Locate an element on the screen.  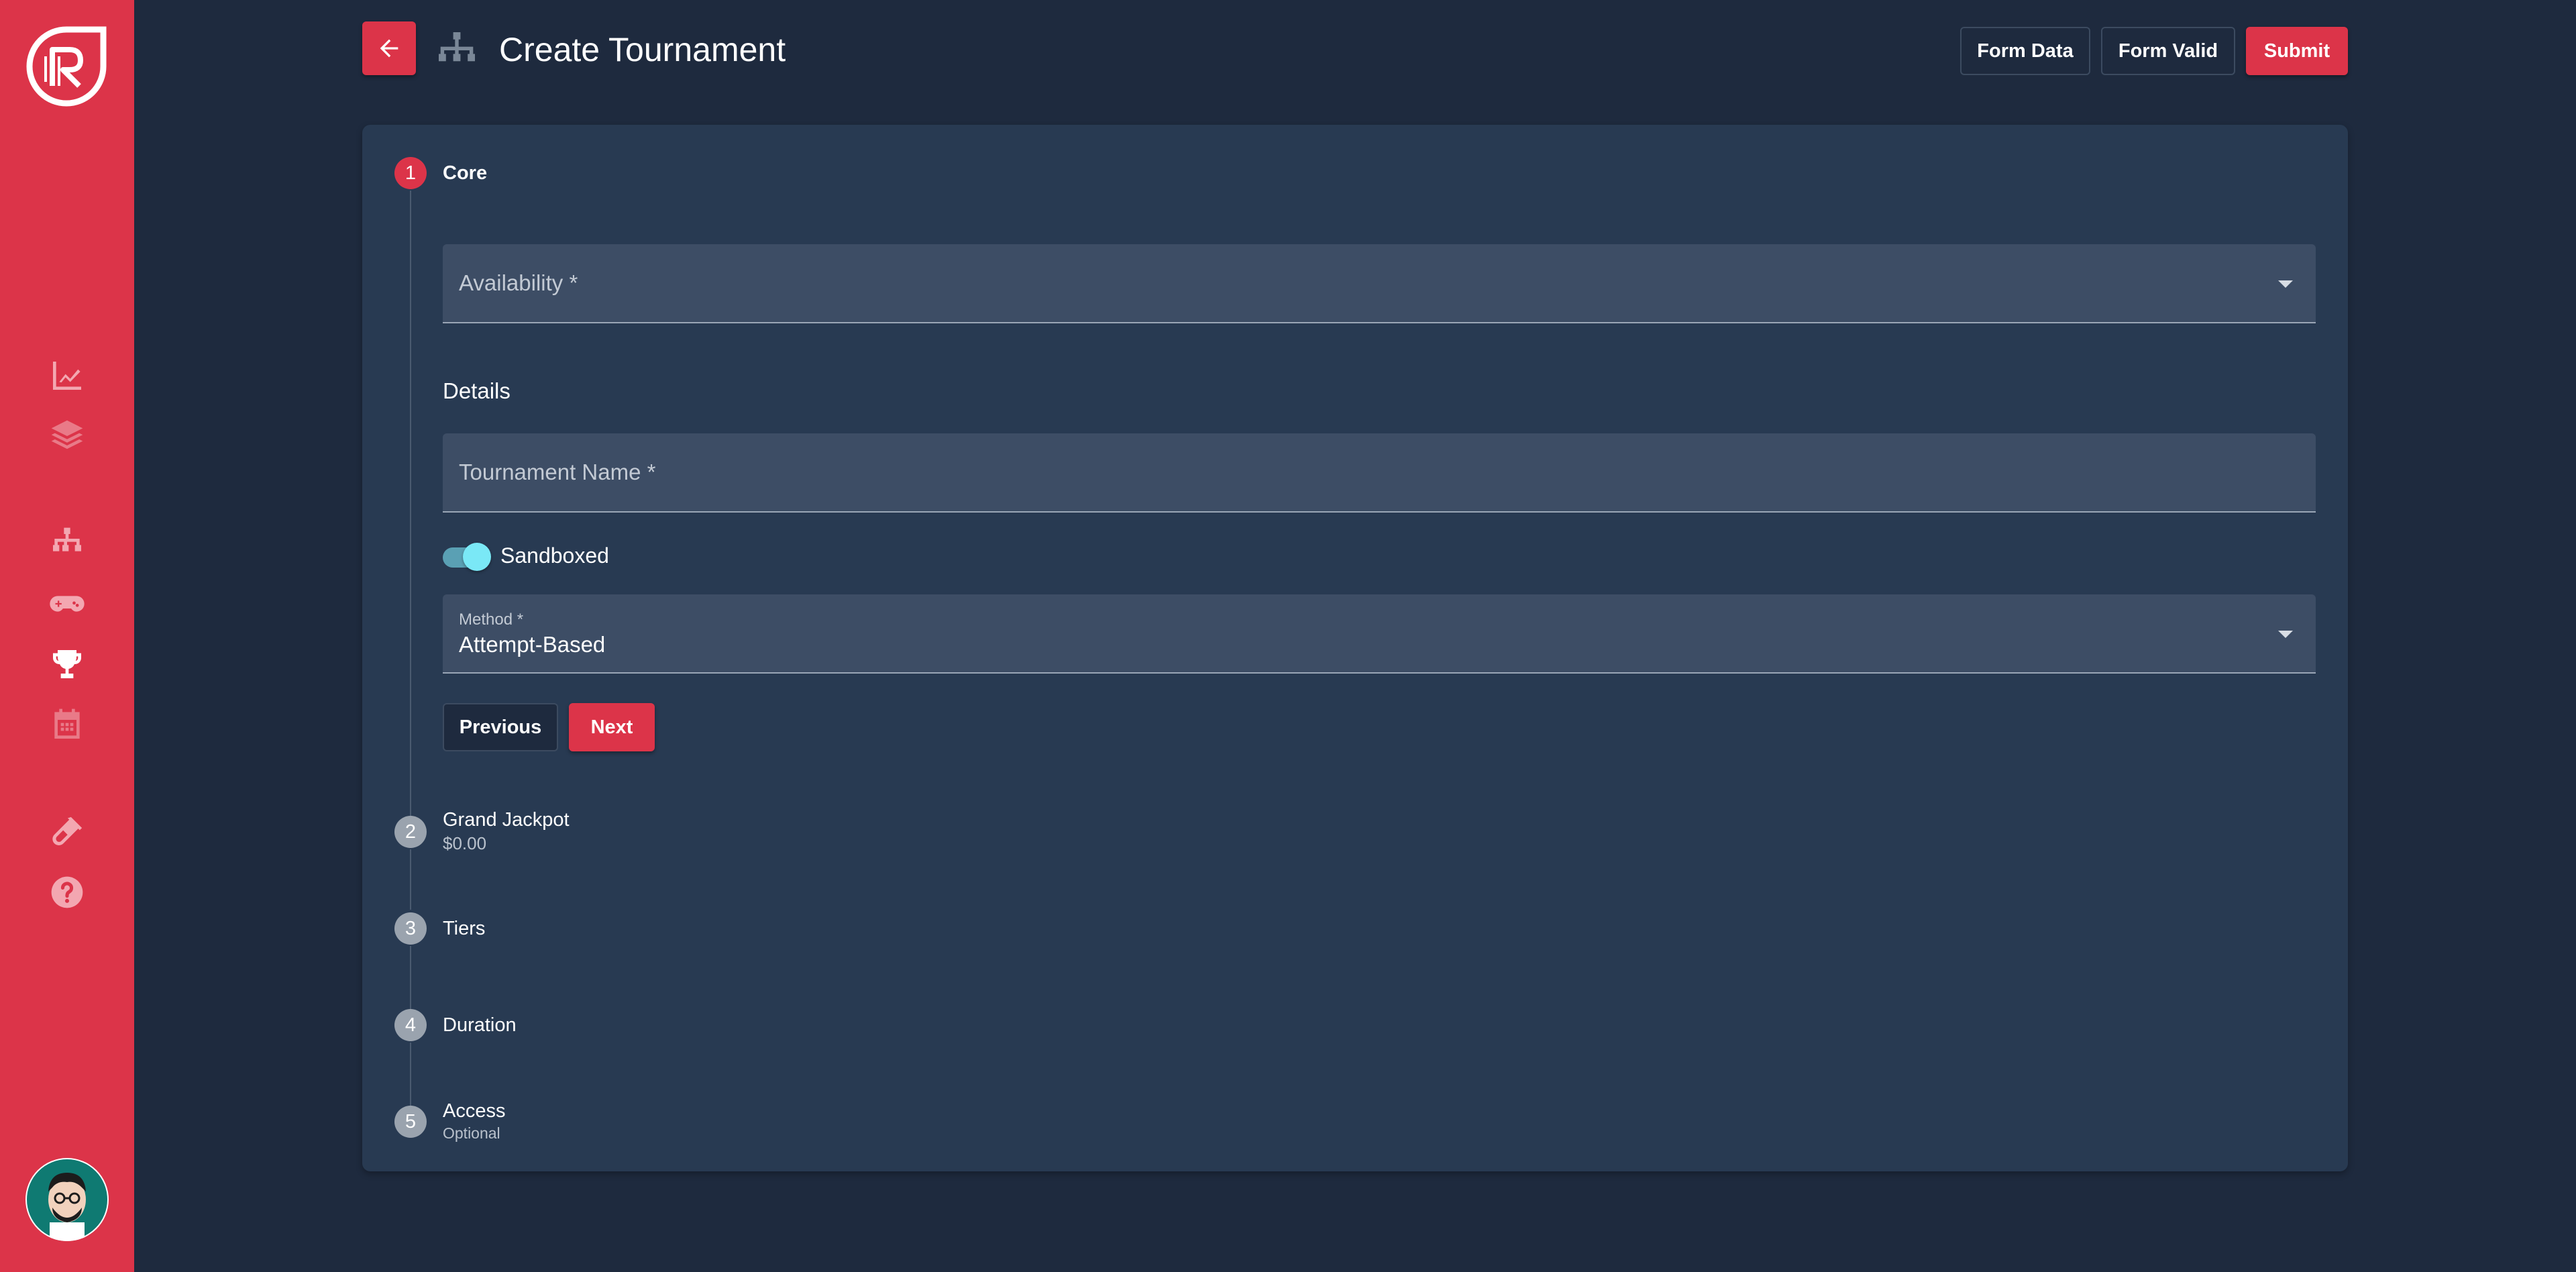
step-label-tiers: Tiers is located at coordinates (464, 929).